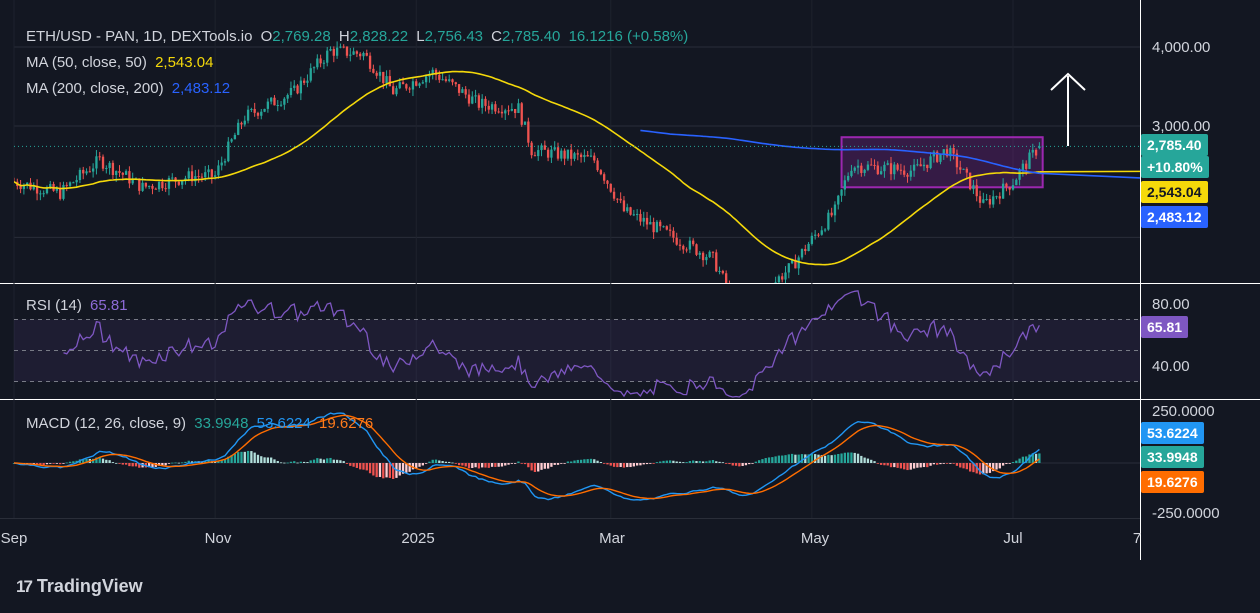 This screenshot has width=1260, height=613. I want to click on macd-histogram-value: 33.9948, so click(221, 423).